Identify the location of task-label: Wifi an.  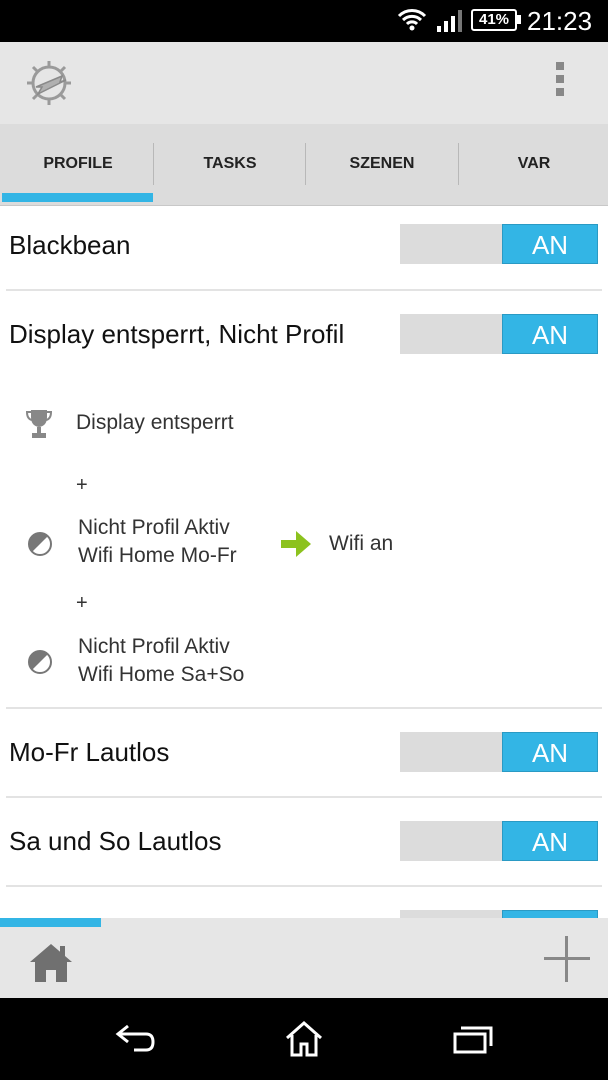
(361, 544).